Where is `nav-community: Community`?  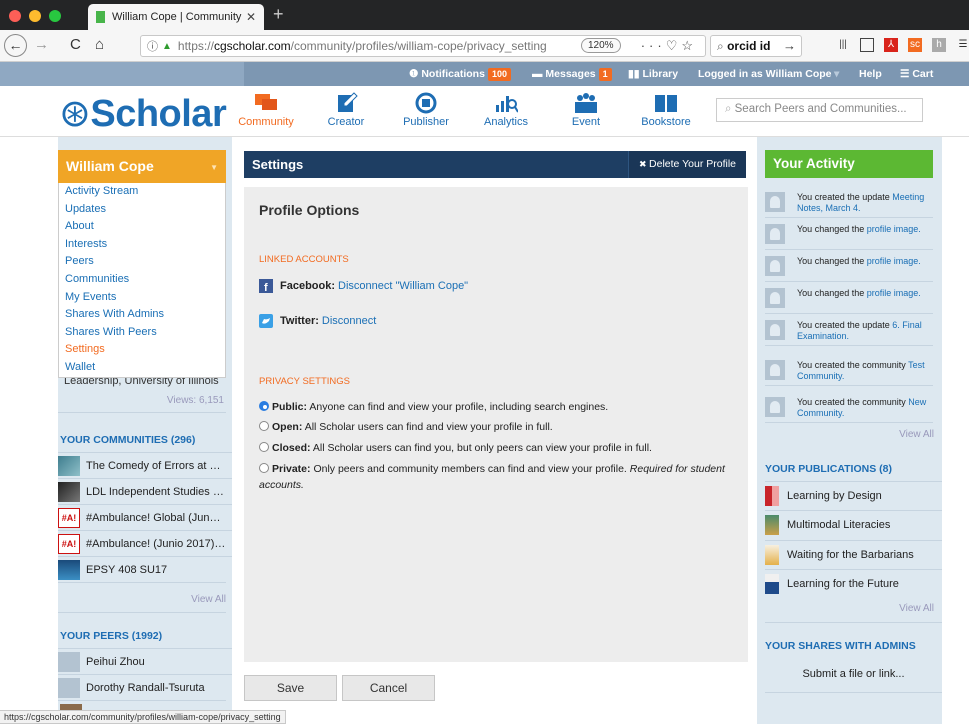 nav-community: Community is located at coordinates (266, 111).